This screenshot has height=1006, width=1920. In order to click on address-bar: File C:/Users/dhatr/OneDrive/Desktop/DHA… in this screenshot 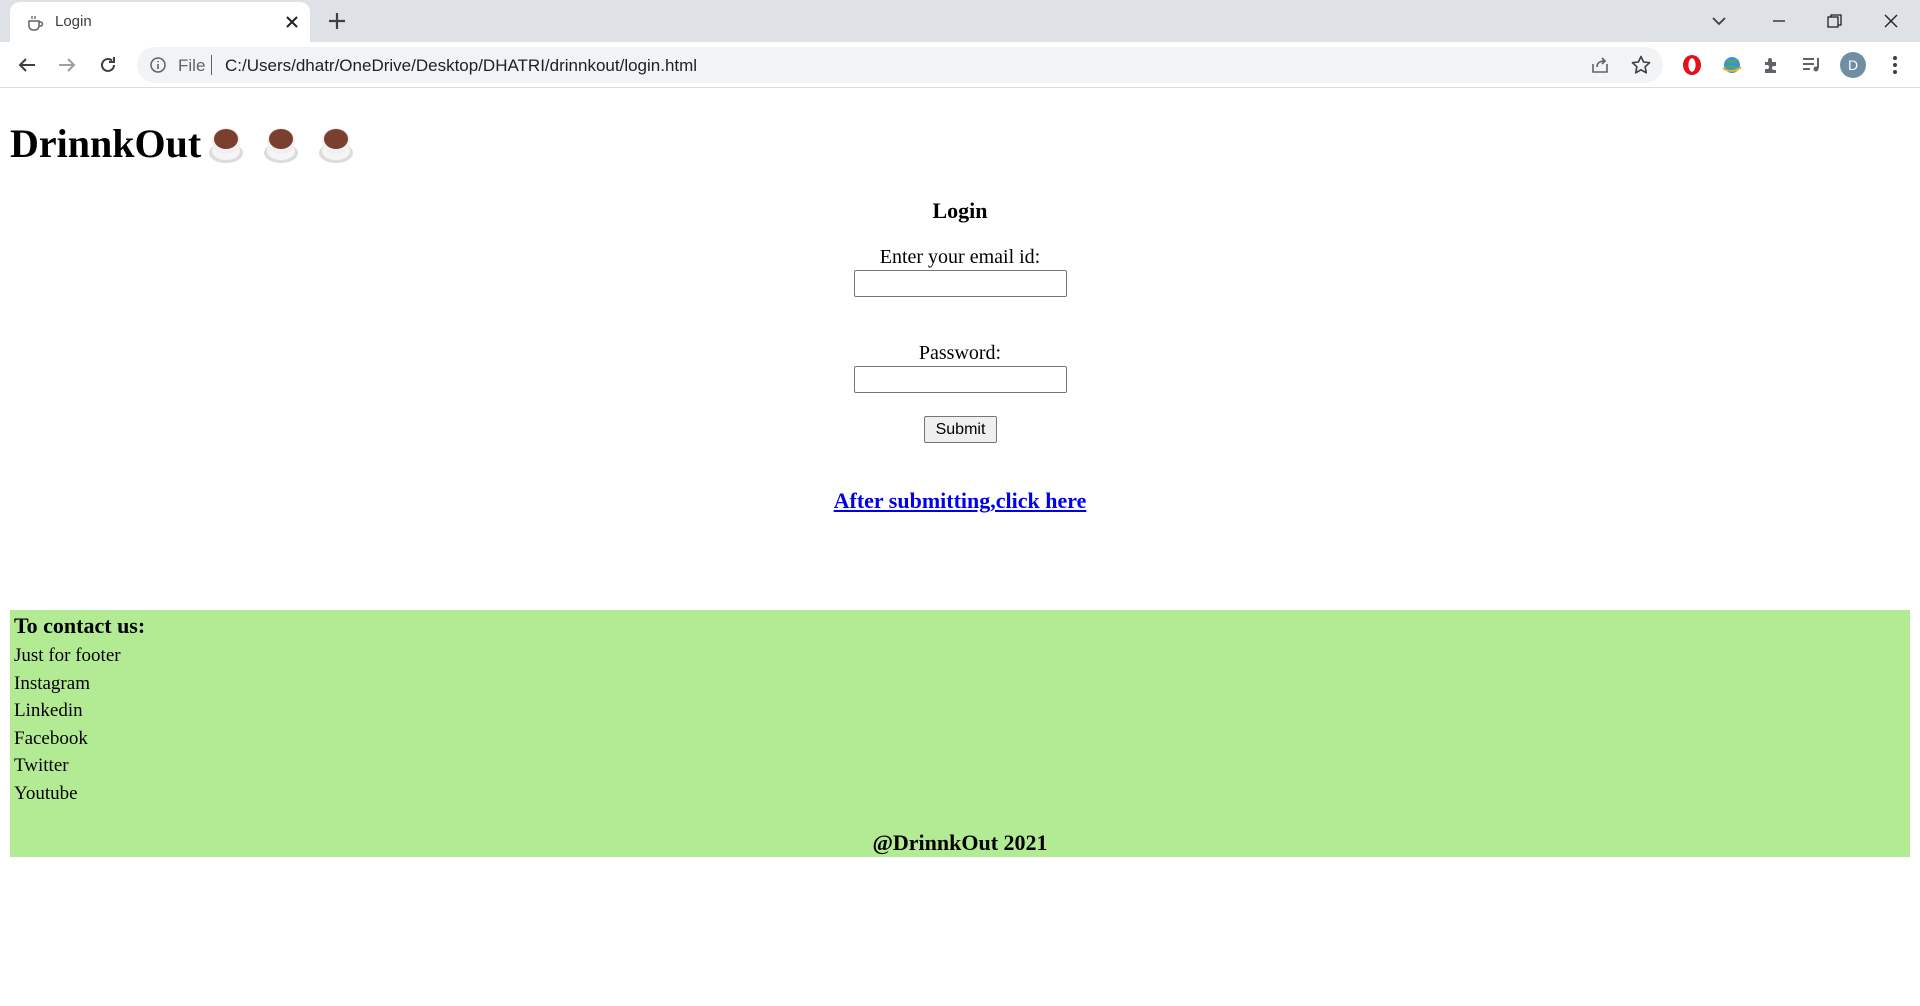, I will do `click(900, 65)`.